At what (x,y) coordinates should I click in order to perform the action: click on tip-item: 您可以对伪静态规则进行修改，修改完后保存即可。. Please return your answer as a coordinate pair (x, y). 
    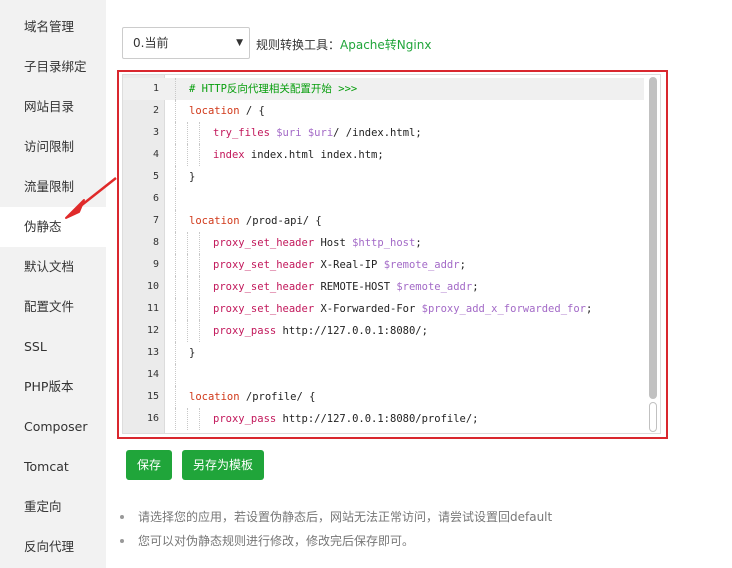
    Looking at the image, I should click on (336, 542).